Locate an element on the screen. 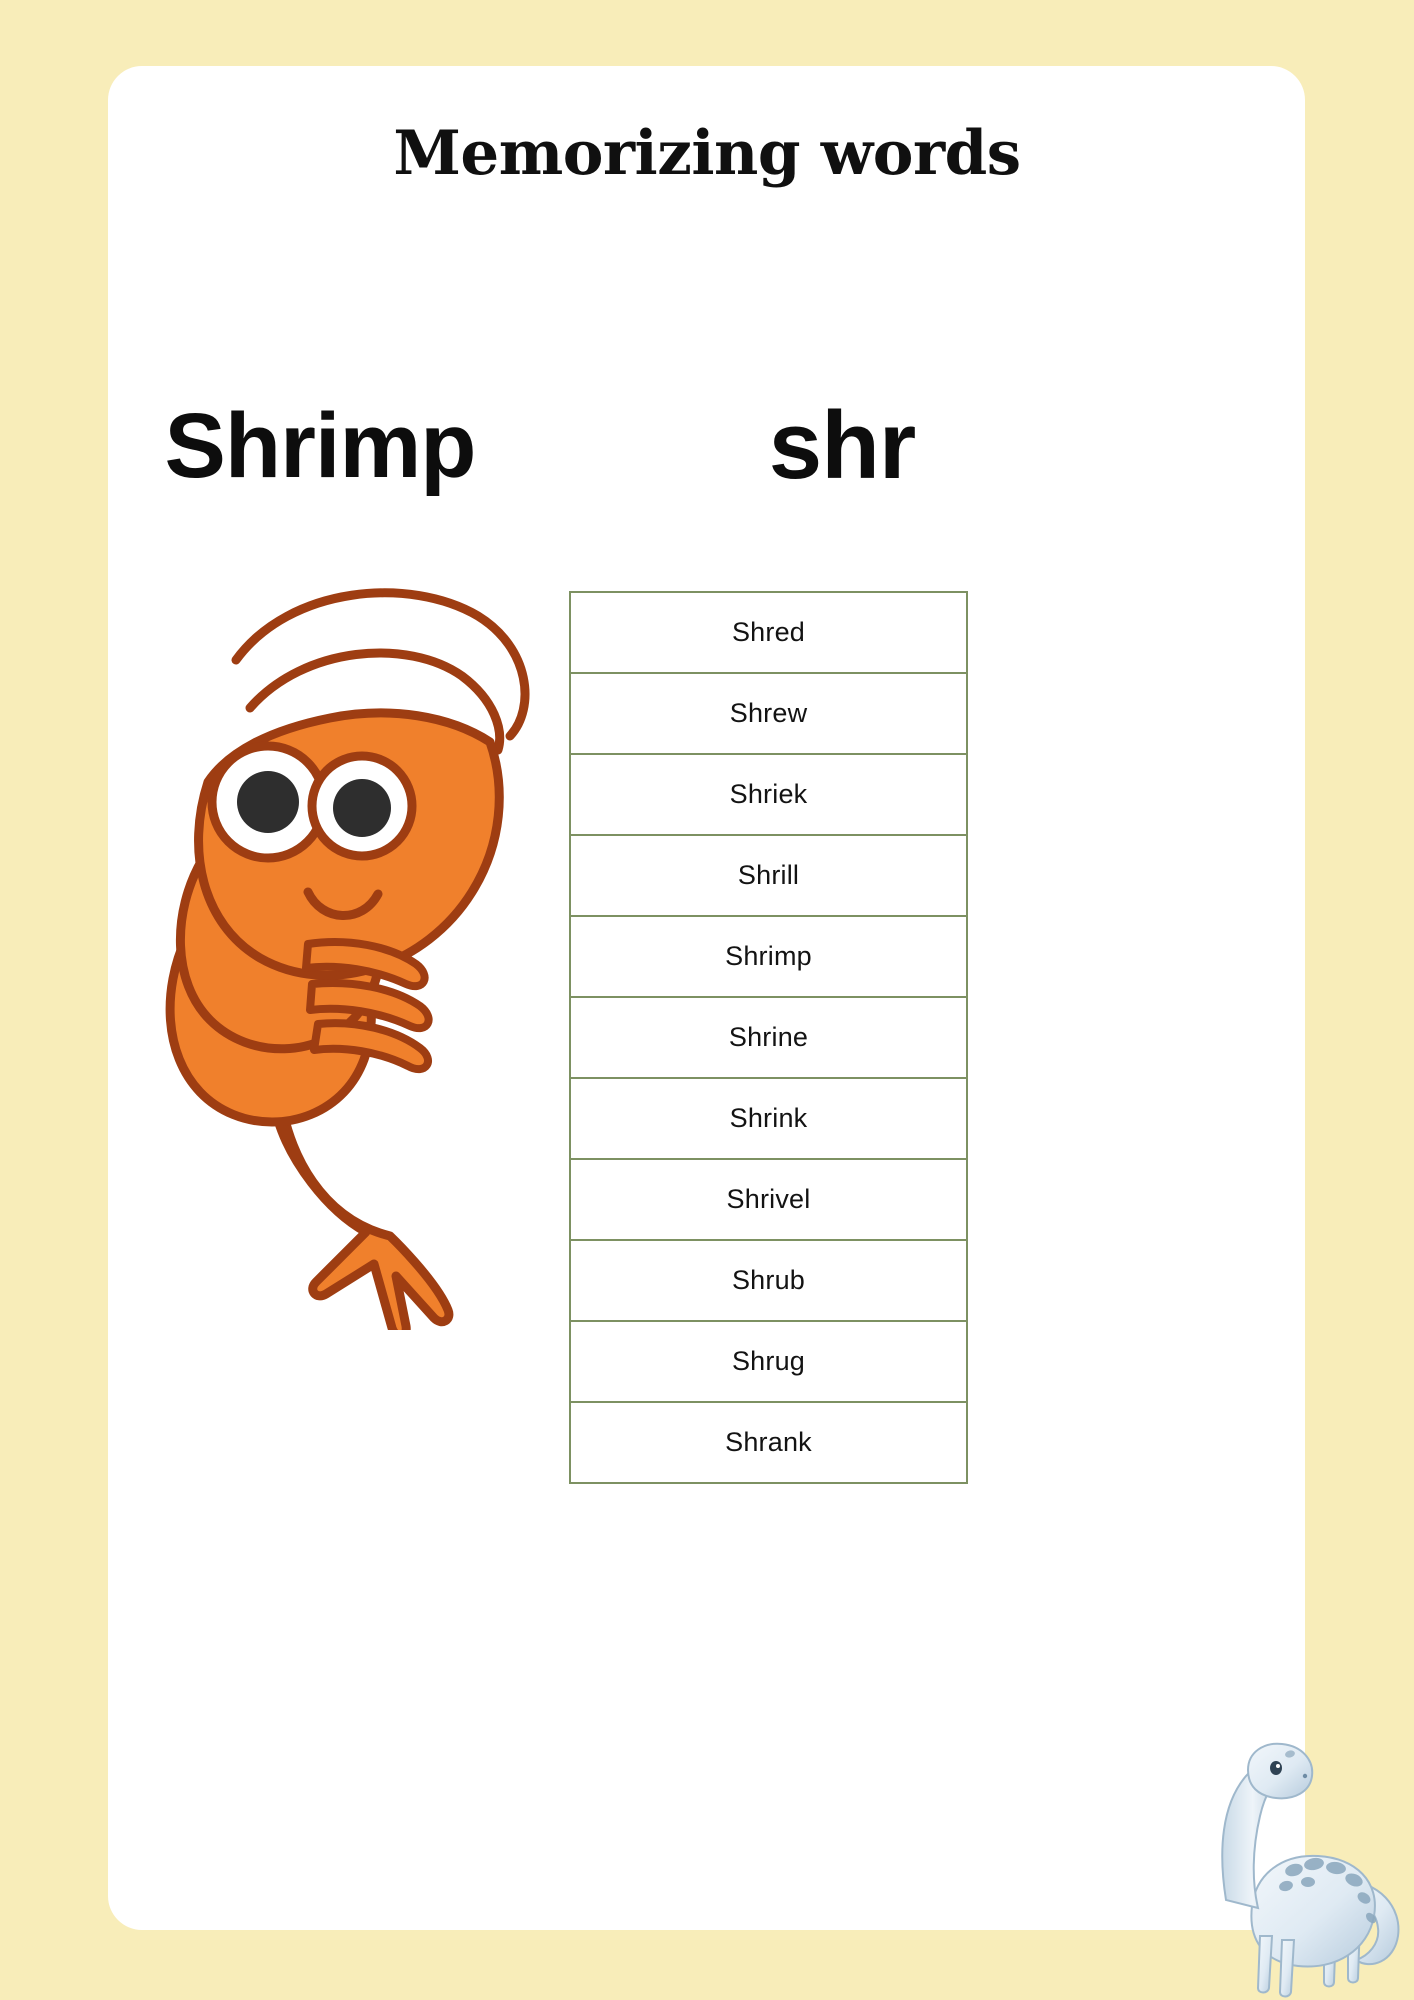 This screenshot has width=1414, height=2000. dinosaur-front-leg-back is located at coordinates (1265, 1964).